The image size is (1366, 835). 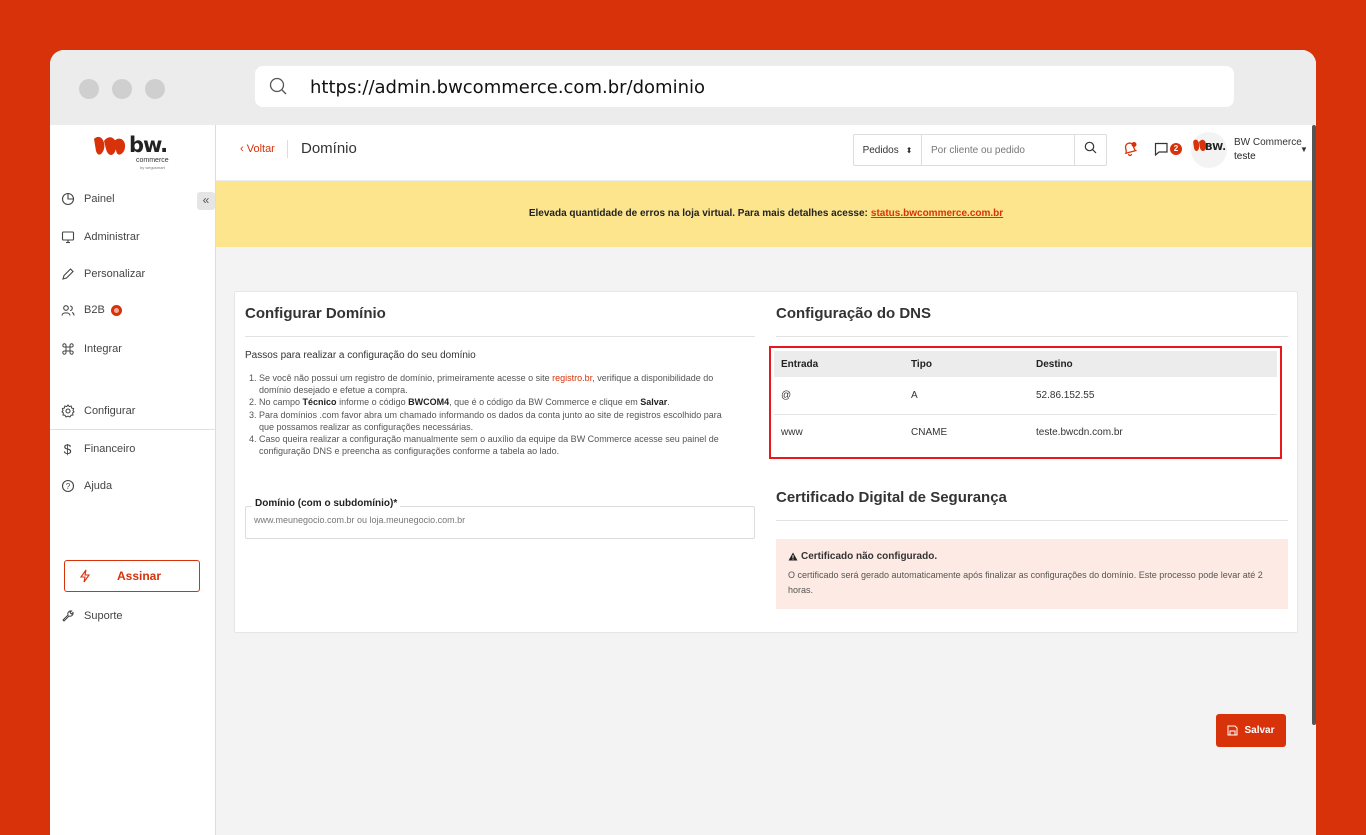 What do you see at coordinates (67, 199) in the screenshot?
I see `pie-chart-icon` at bounding box center [67, 199].